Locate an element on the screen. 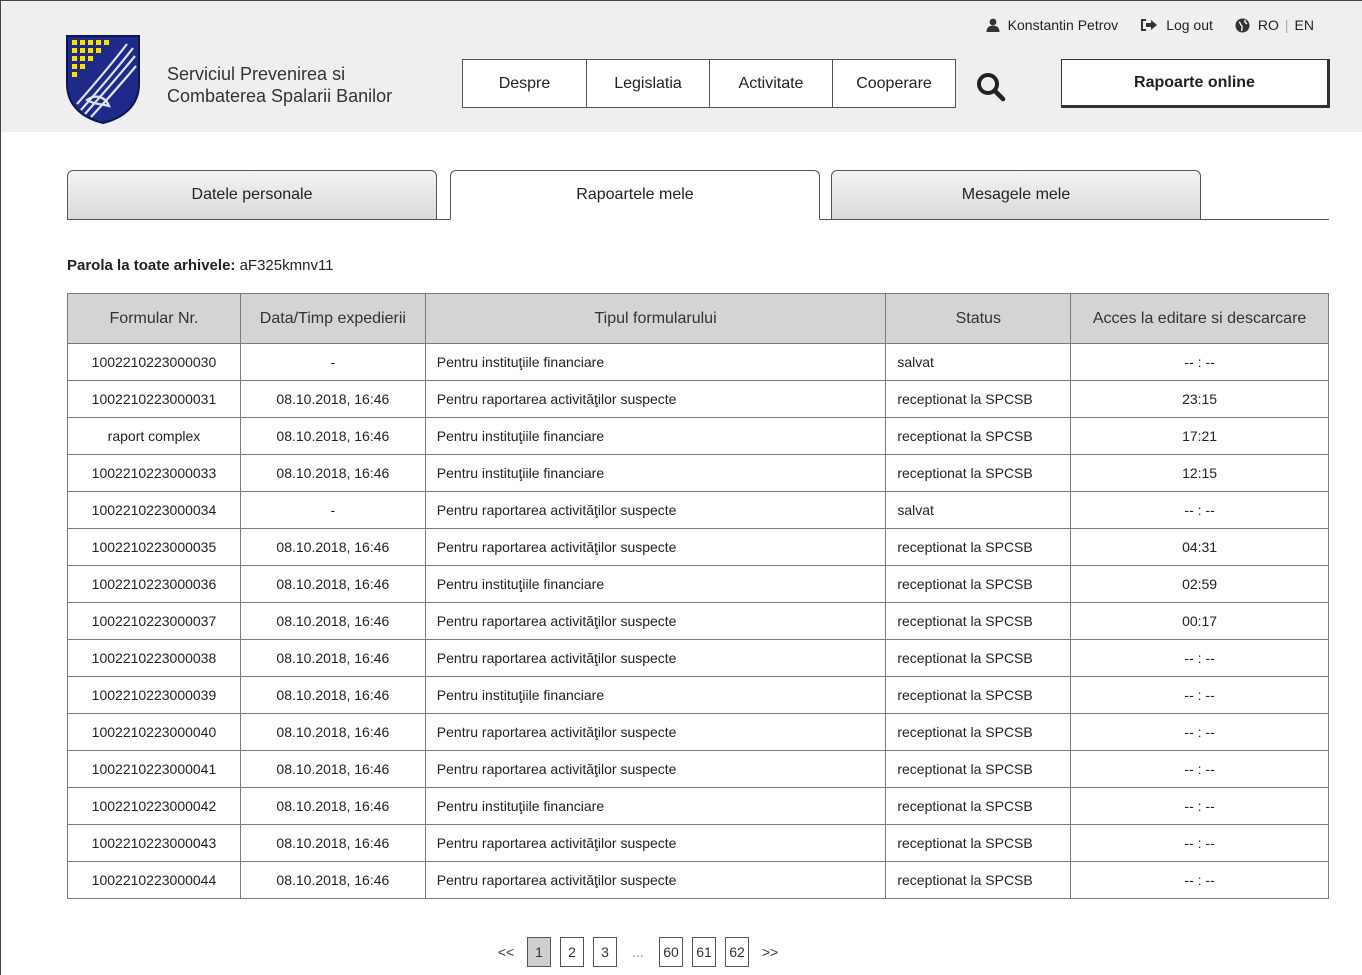 Image resolution: width=1362 pixels, height=975 pixels. cell-acces: 02:59 is located at coordinates (1199, 584).